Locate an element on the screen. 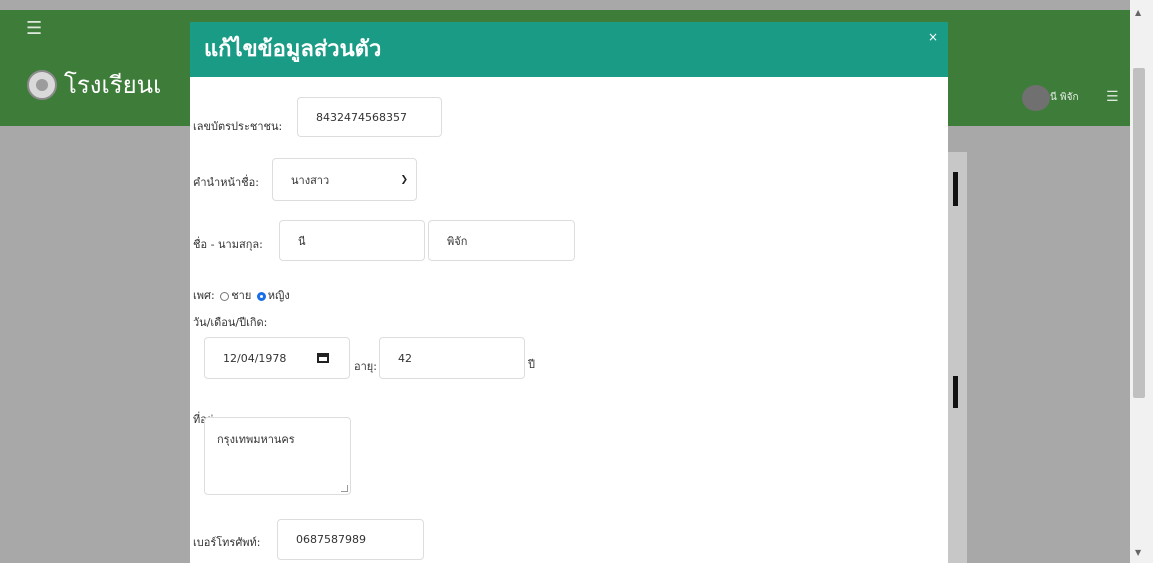  scroll-up-icon: ▲ is located at coordinates (1138, 12).